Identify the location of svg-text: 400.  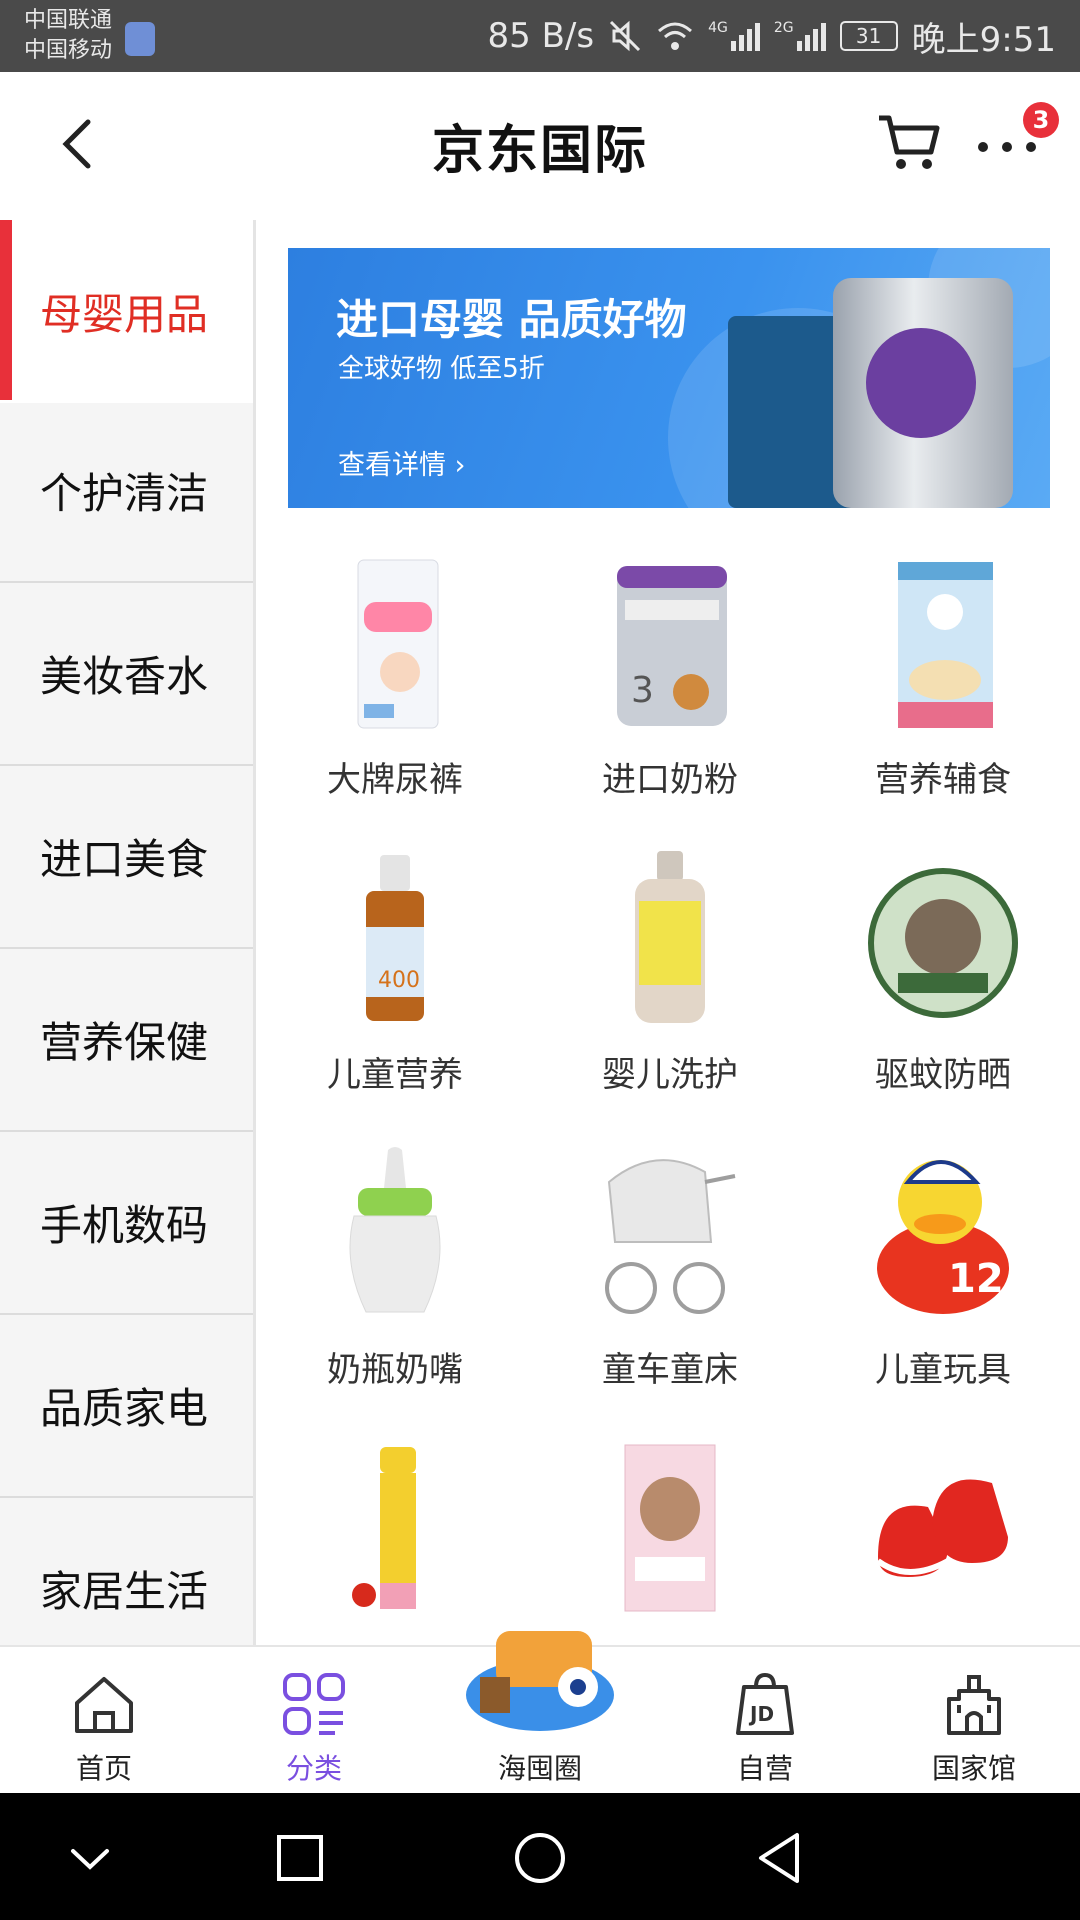
(399, 980).